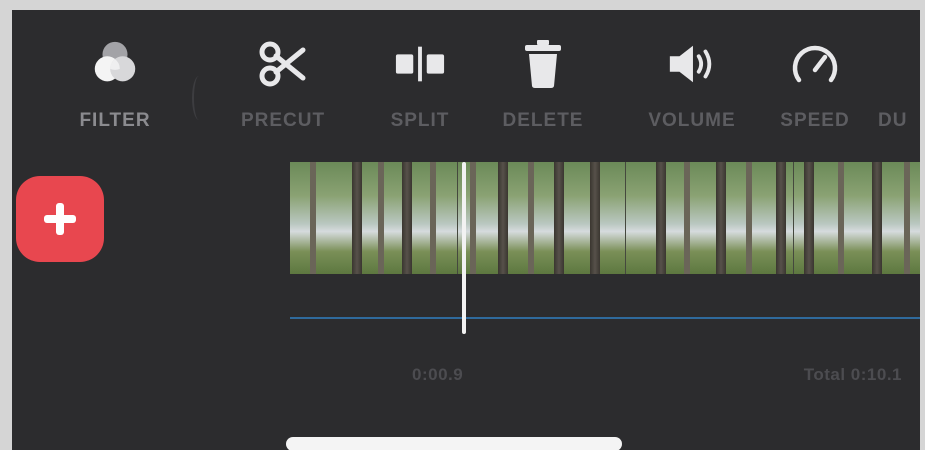 Image resolution: width=925 pixels, height=450 pixels. What do you see at coordinates (115, 64) in the screenshot?
I see `filter-icon` at bounding box center [115, 64].